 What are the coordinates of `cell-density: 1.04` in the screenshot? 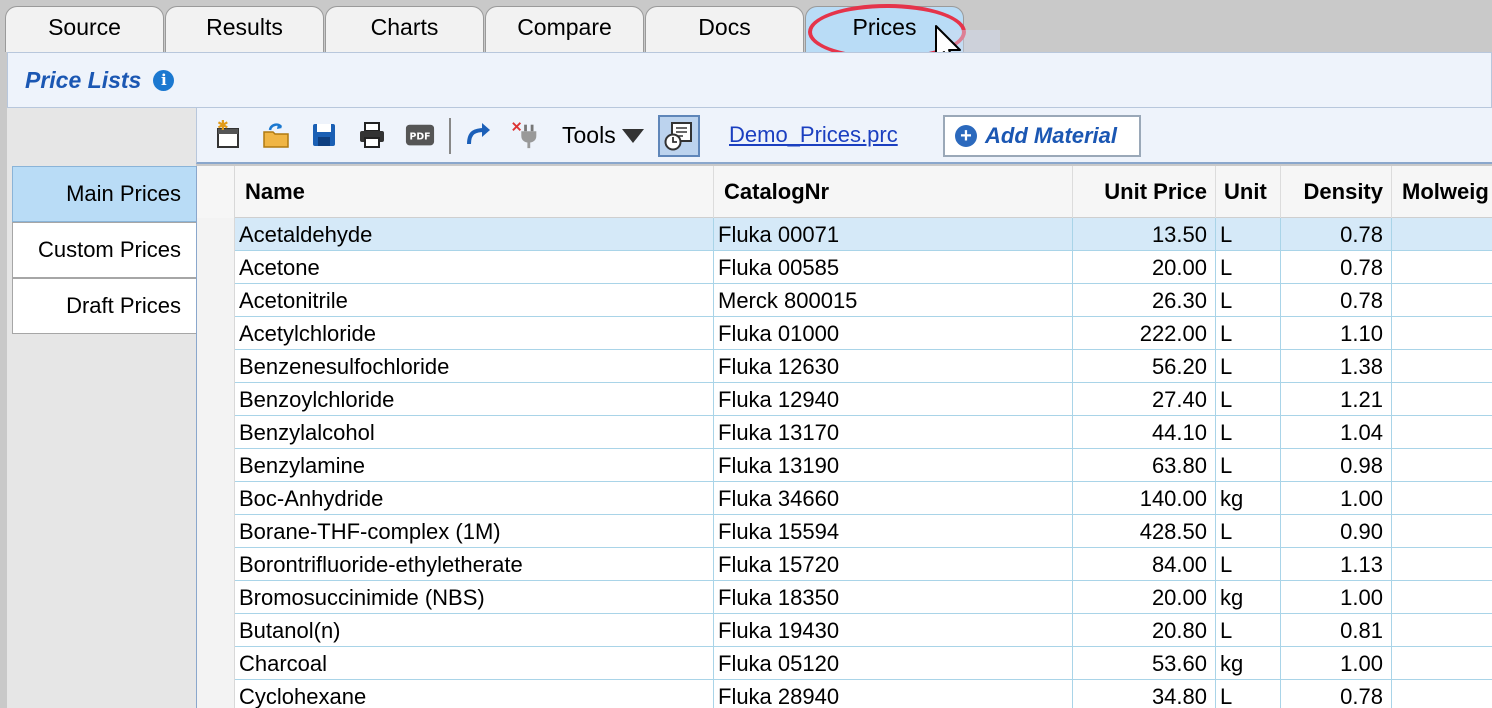 It's located at (1336, 432).